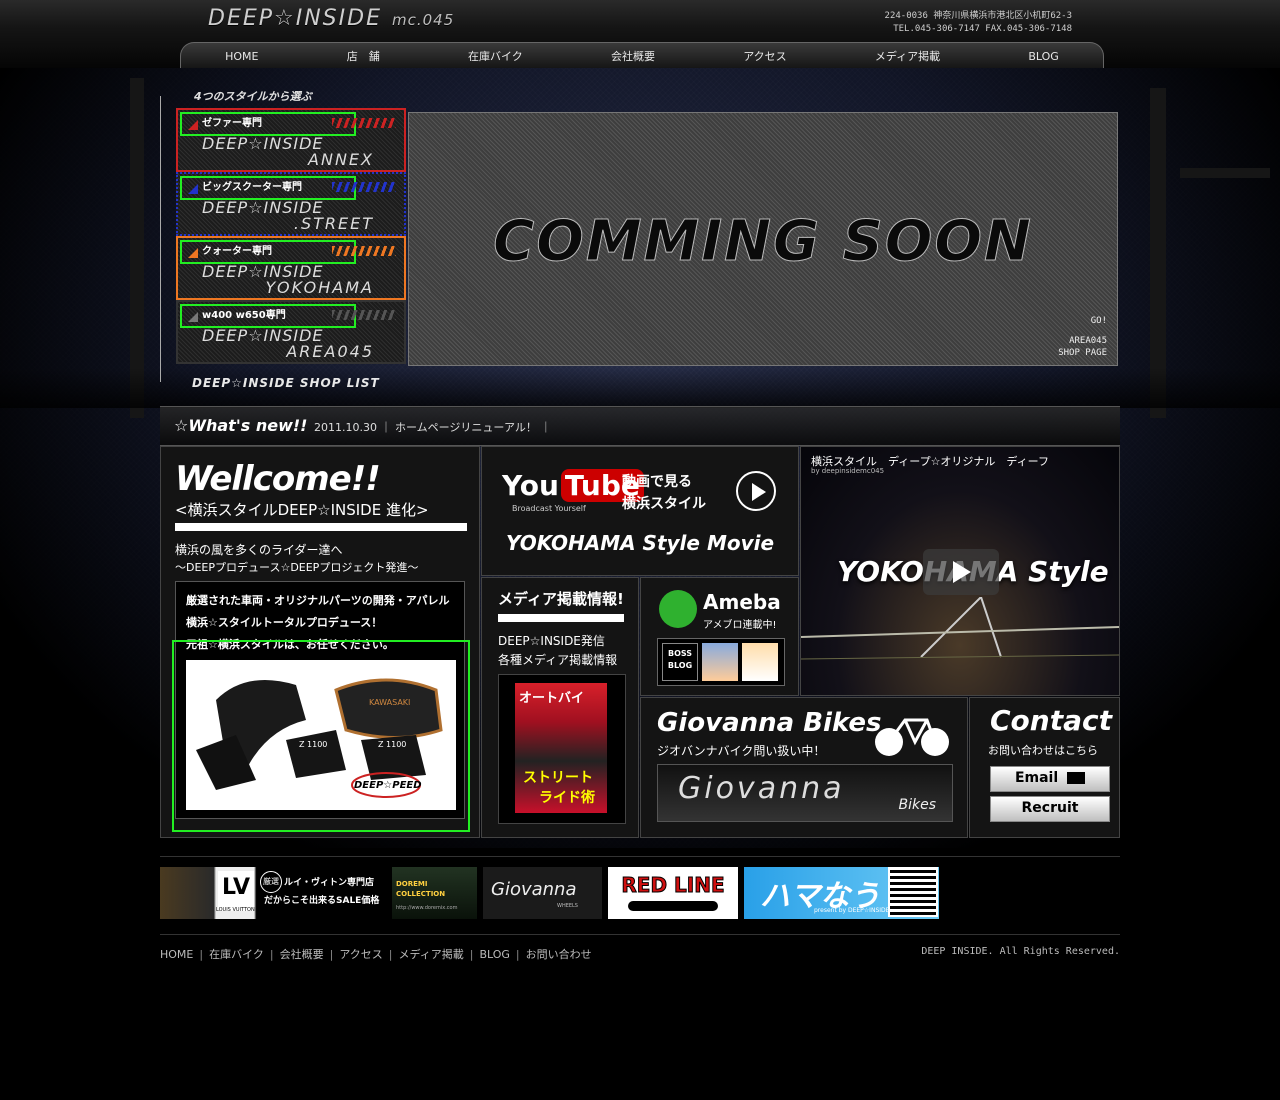 The width and height of the screenshot is (1280, 1100). I want to click on nav-stock-bikes: 在庫バイク, so click(495, 56).